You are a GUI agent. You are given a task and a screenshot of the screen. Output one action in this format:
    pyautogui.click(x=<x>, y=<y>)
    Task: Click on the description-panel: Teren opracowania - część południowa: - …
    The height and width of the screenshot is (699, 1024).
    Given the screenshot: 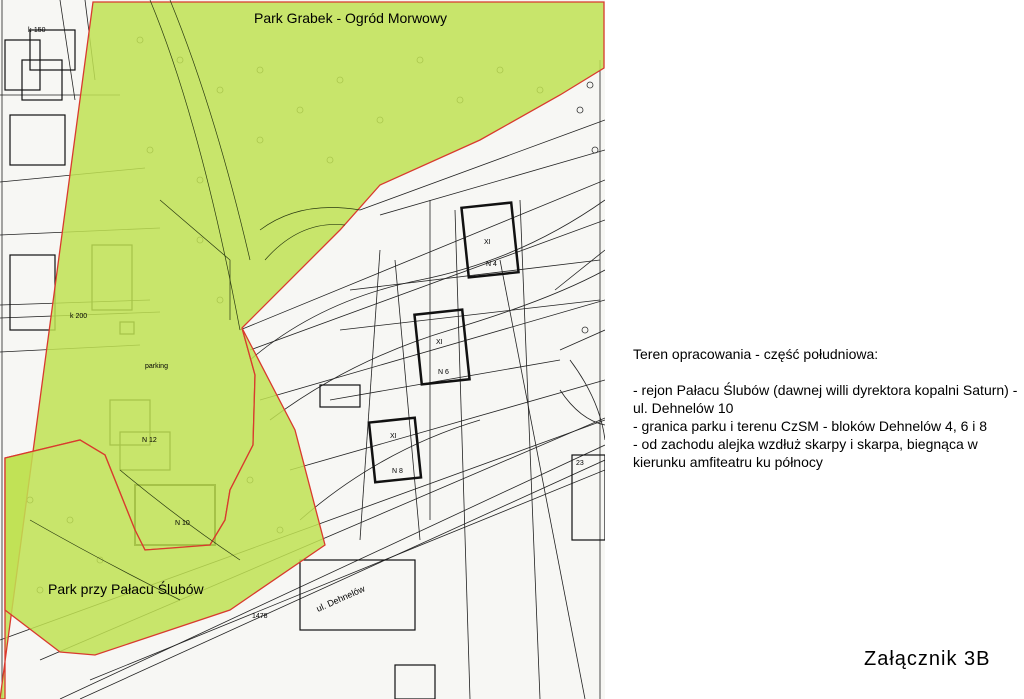 What is the action you would take?
    pyautogui.click(x=825, y=408)
    